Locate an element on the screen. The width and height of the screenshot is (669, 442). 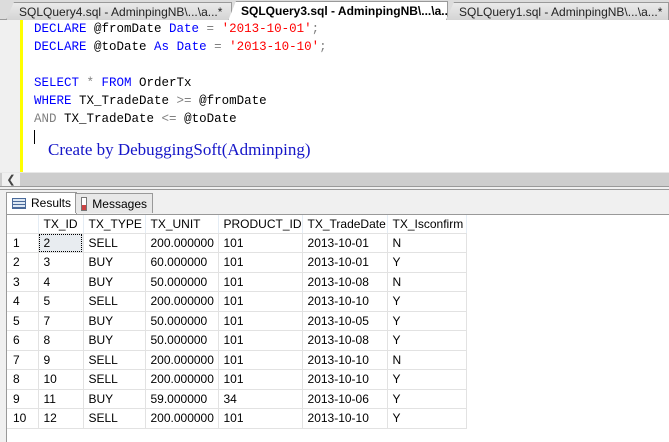
cell-tx-id: 12 is located at coordinates (61, 418).